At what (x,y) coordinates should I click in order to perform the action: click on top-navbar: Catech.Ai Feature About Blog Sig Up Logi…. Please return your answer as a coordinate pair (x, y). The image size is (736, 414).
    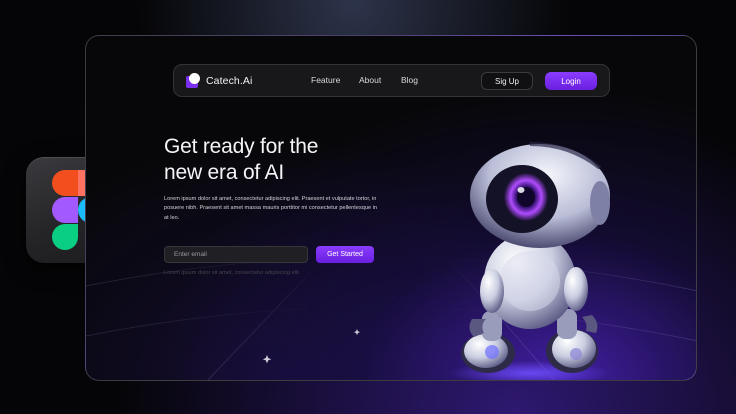
    Looking at the image, I should click on (391, 80).